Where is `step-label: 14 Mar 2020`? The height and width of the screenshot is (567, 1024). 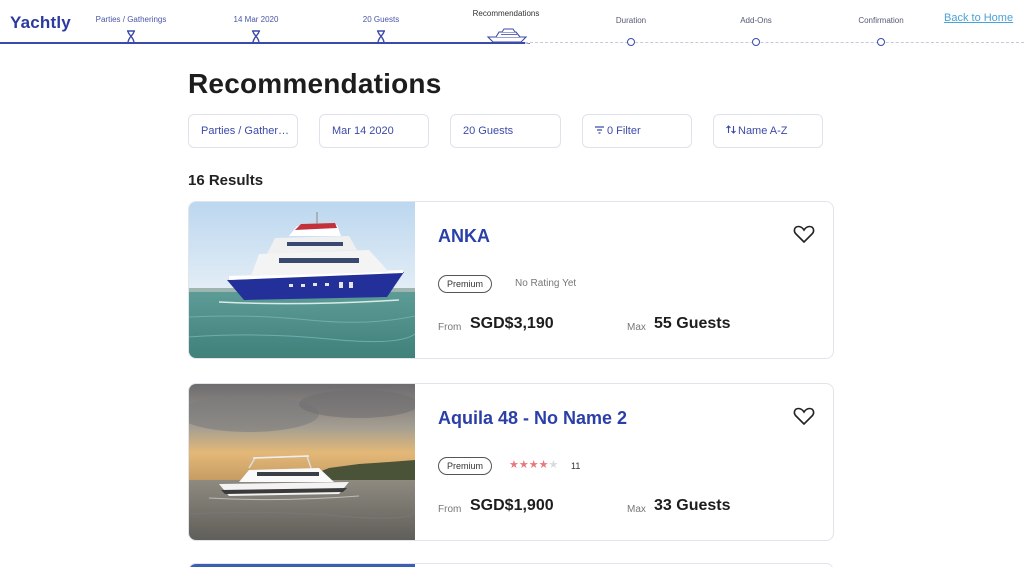
step-label: 14 Mar 2020 is located at coordinates (256, 19).